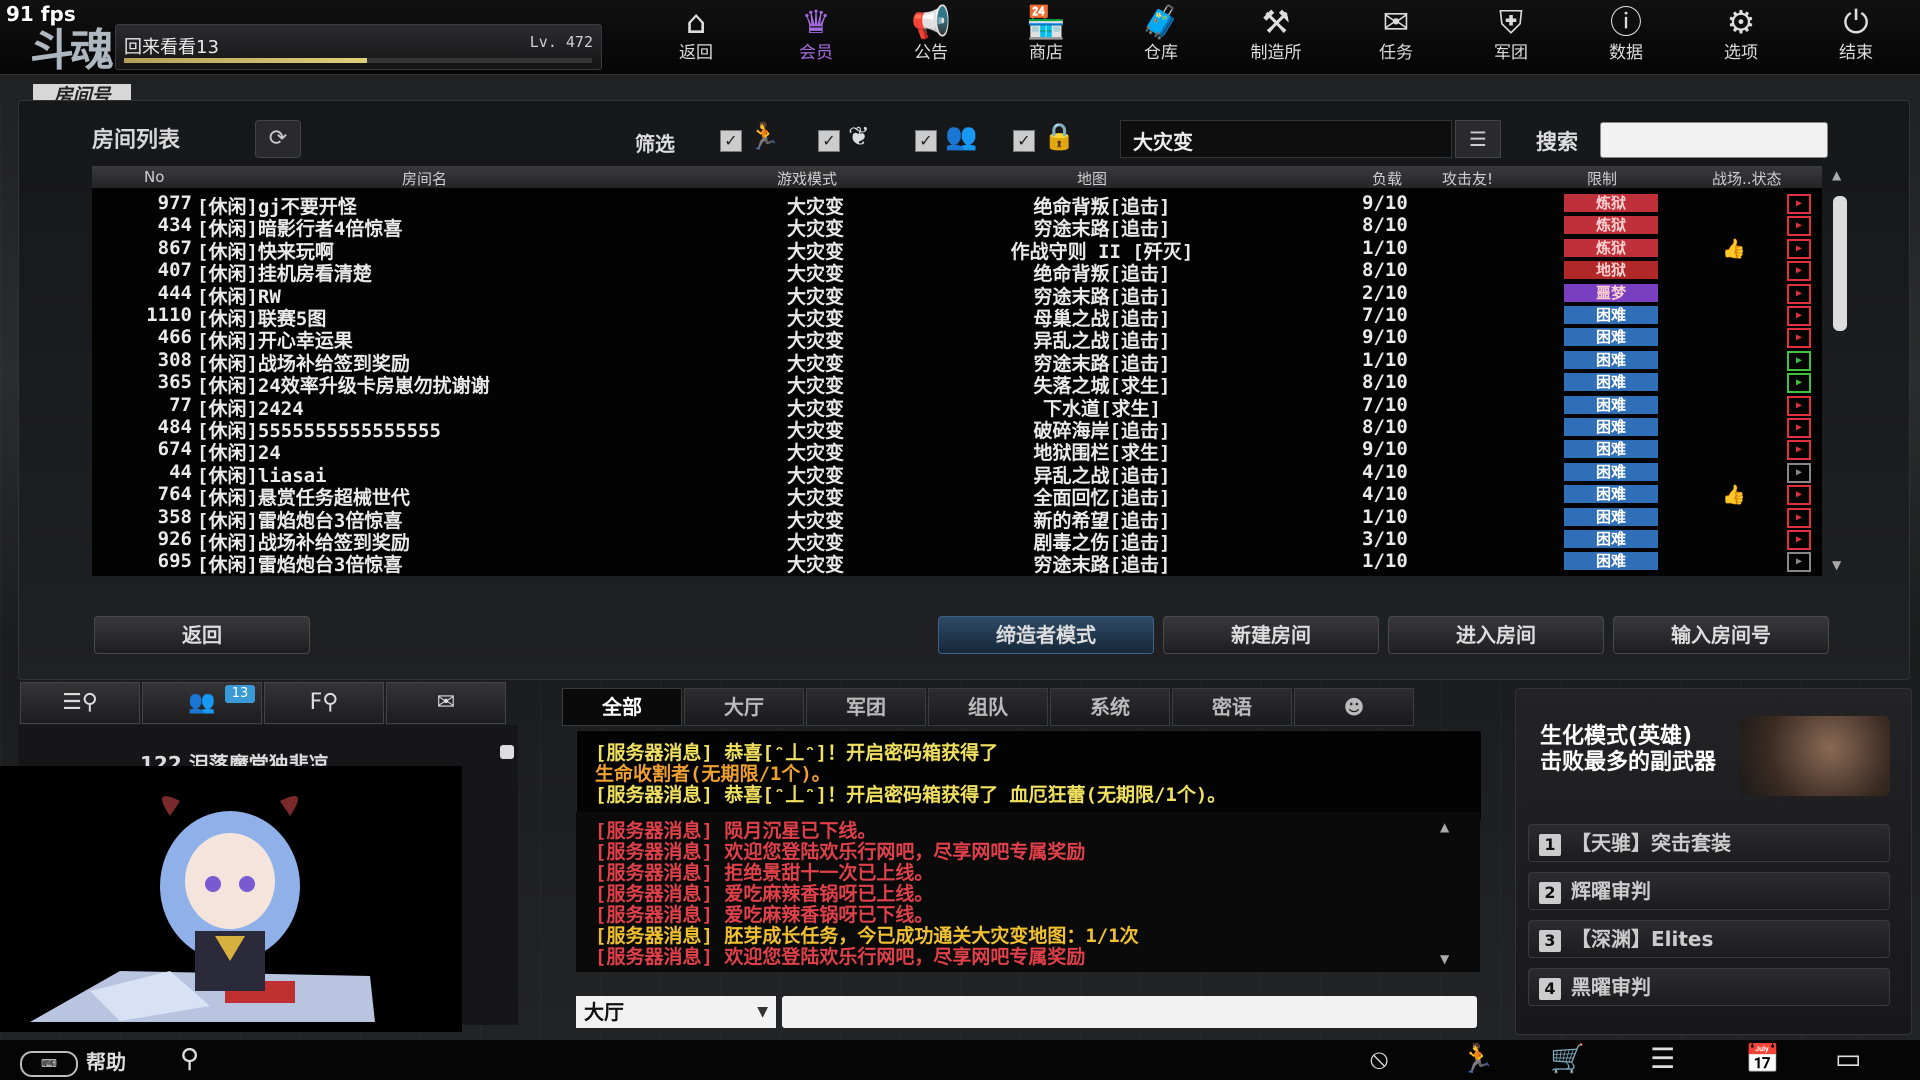 The image size is (1920, 1080). I want to click on lock-icon: 🔒, so click(1059, 137).